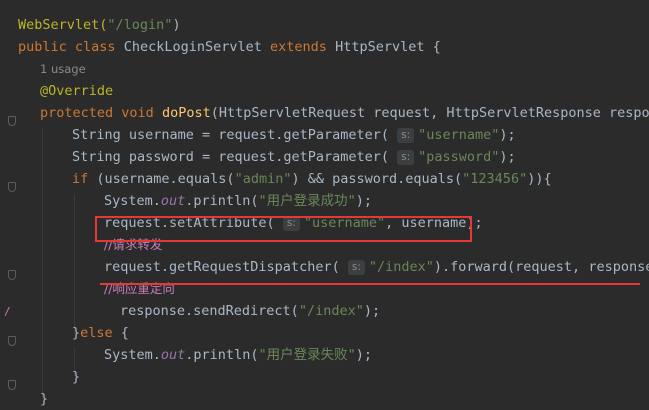 This screenshot has width=649, height=410. What do you see at coordinates (380, 47) in the screenshot?
I see `parent-class: HttpServlet` at bounding box center [380, 47].